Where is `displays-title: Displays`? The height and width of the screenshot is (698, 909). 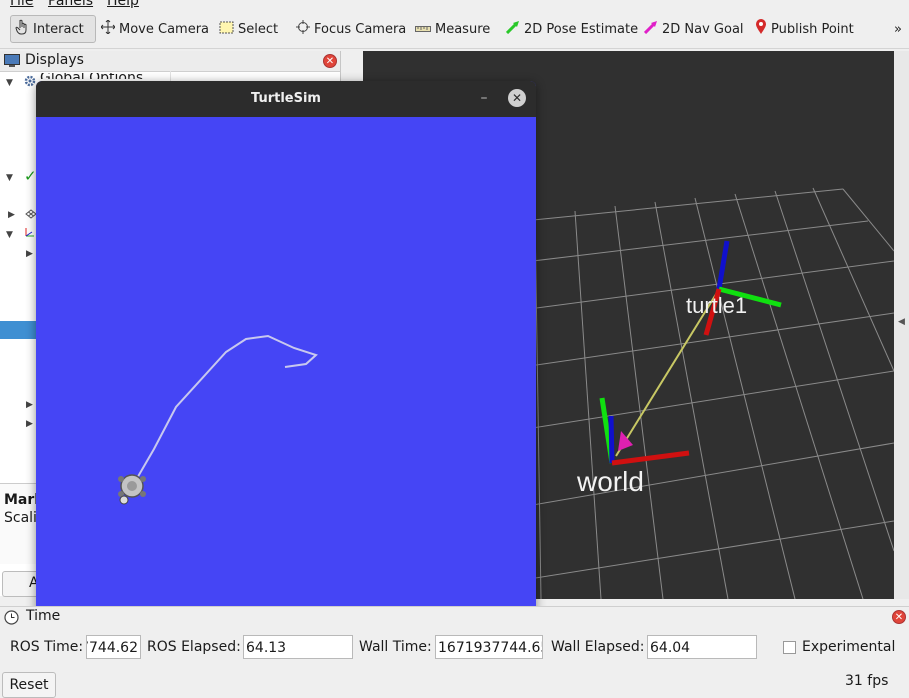 displays-title: Displays is located at coordinates (54, 60).